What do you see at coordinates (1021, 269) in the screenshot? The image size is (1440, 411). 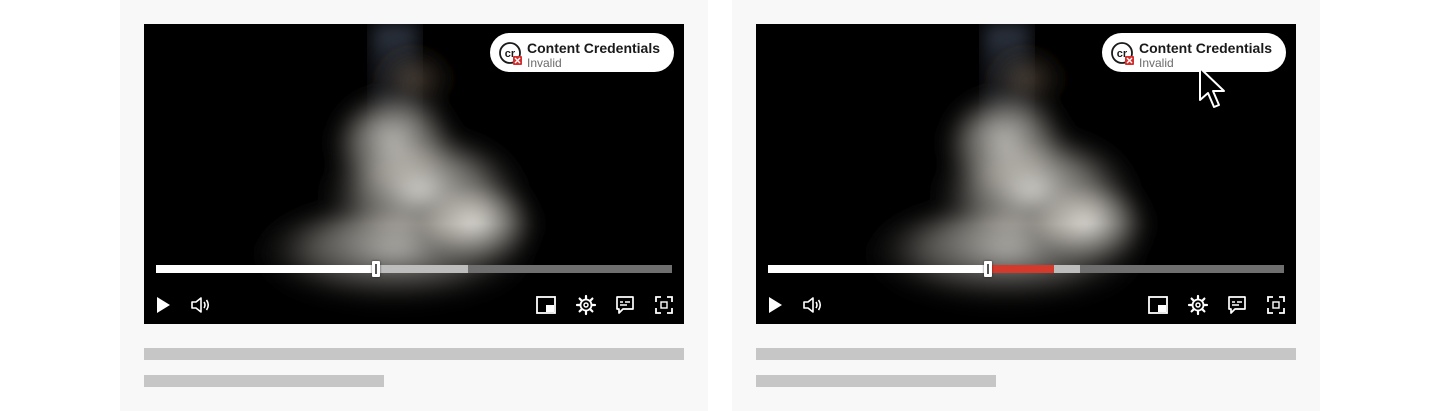 I see `progress-invalid-segment` at bounding box center [1021, 269].